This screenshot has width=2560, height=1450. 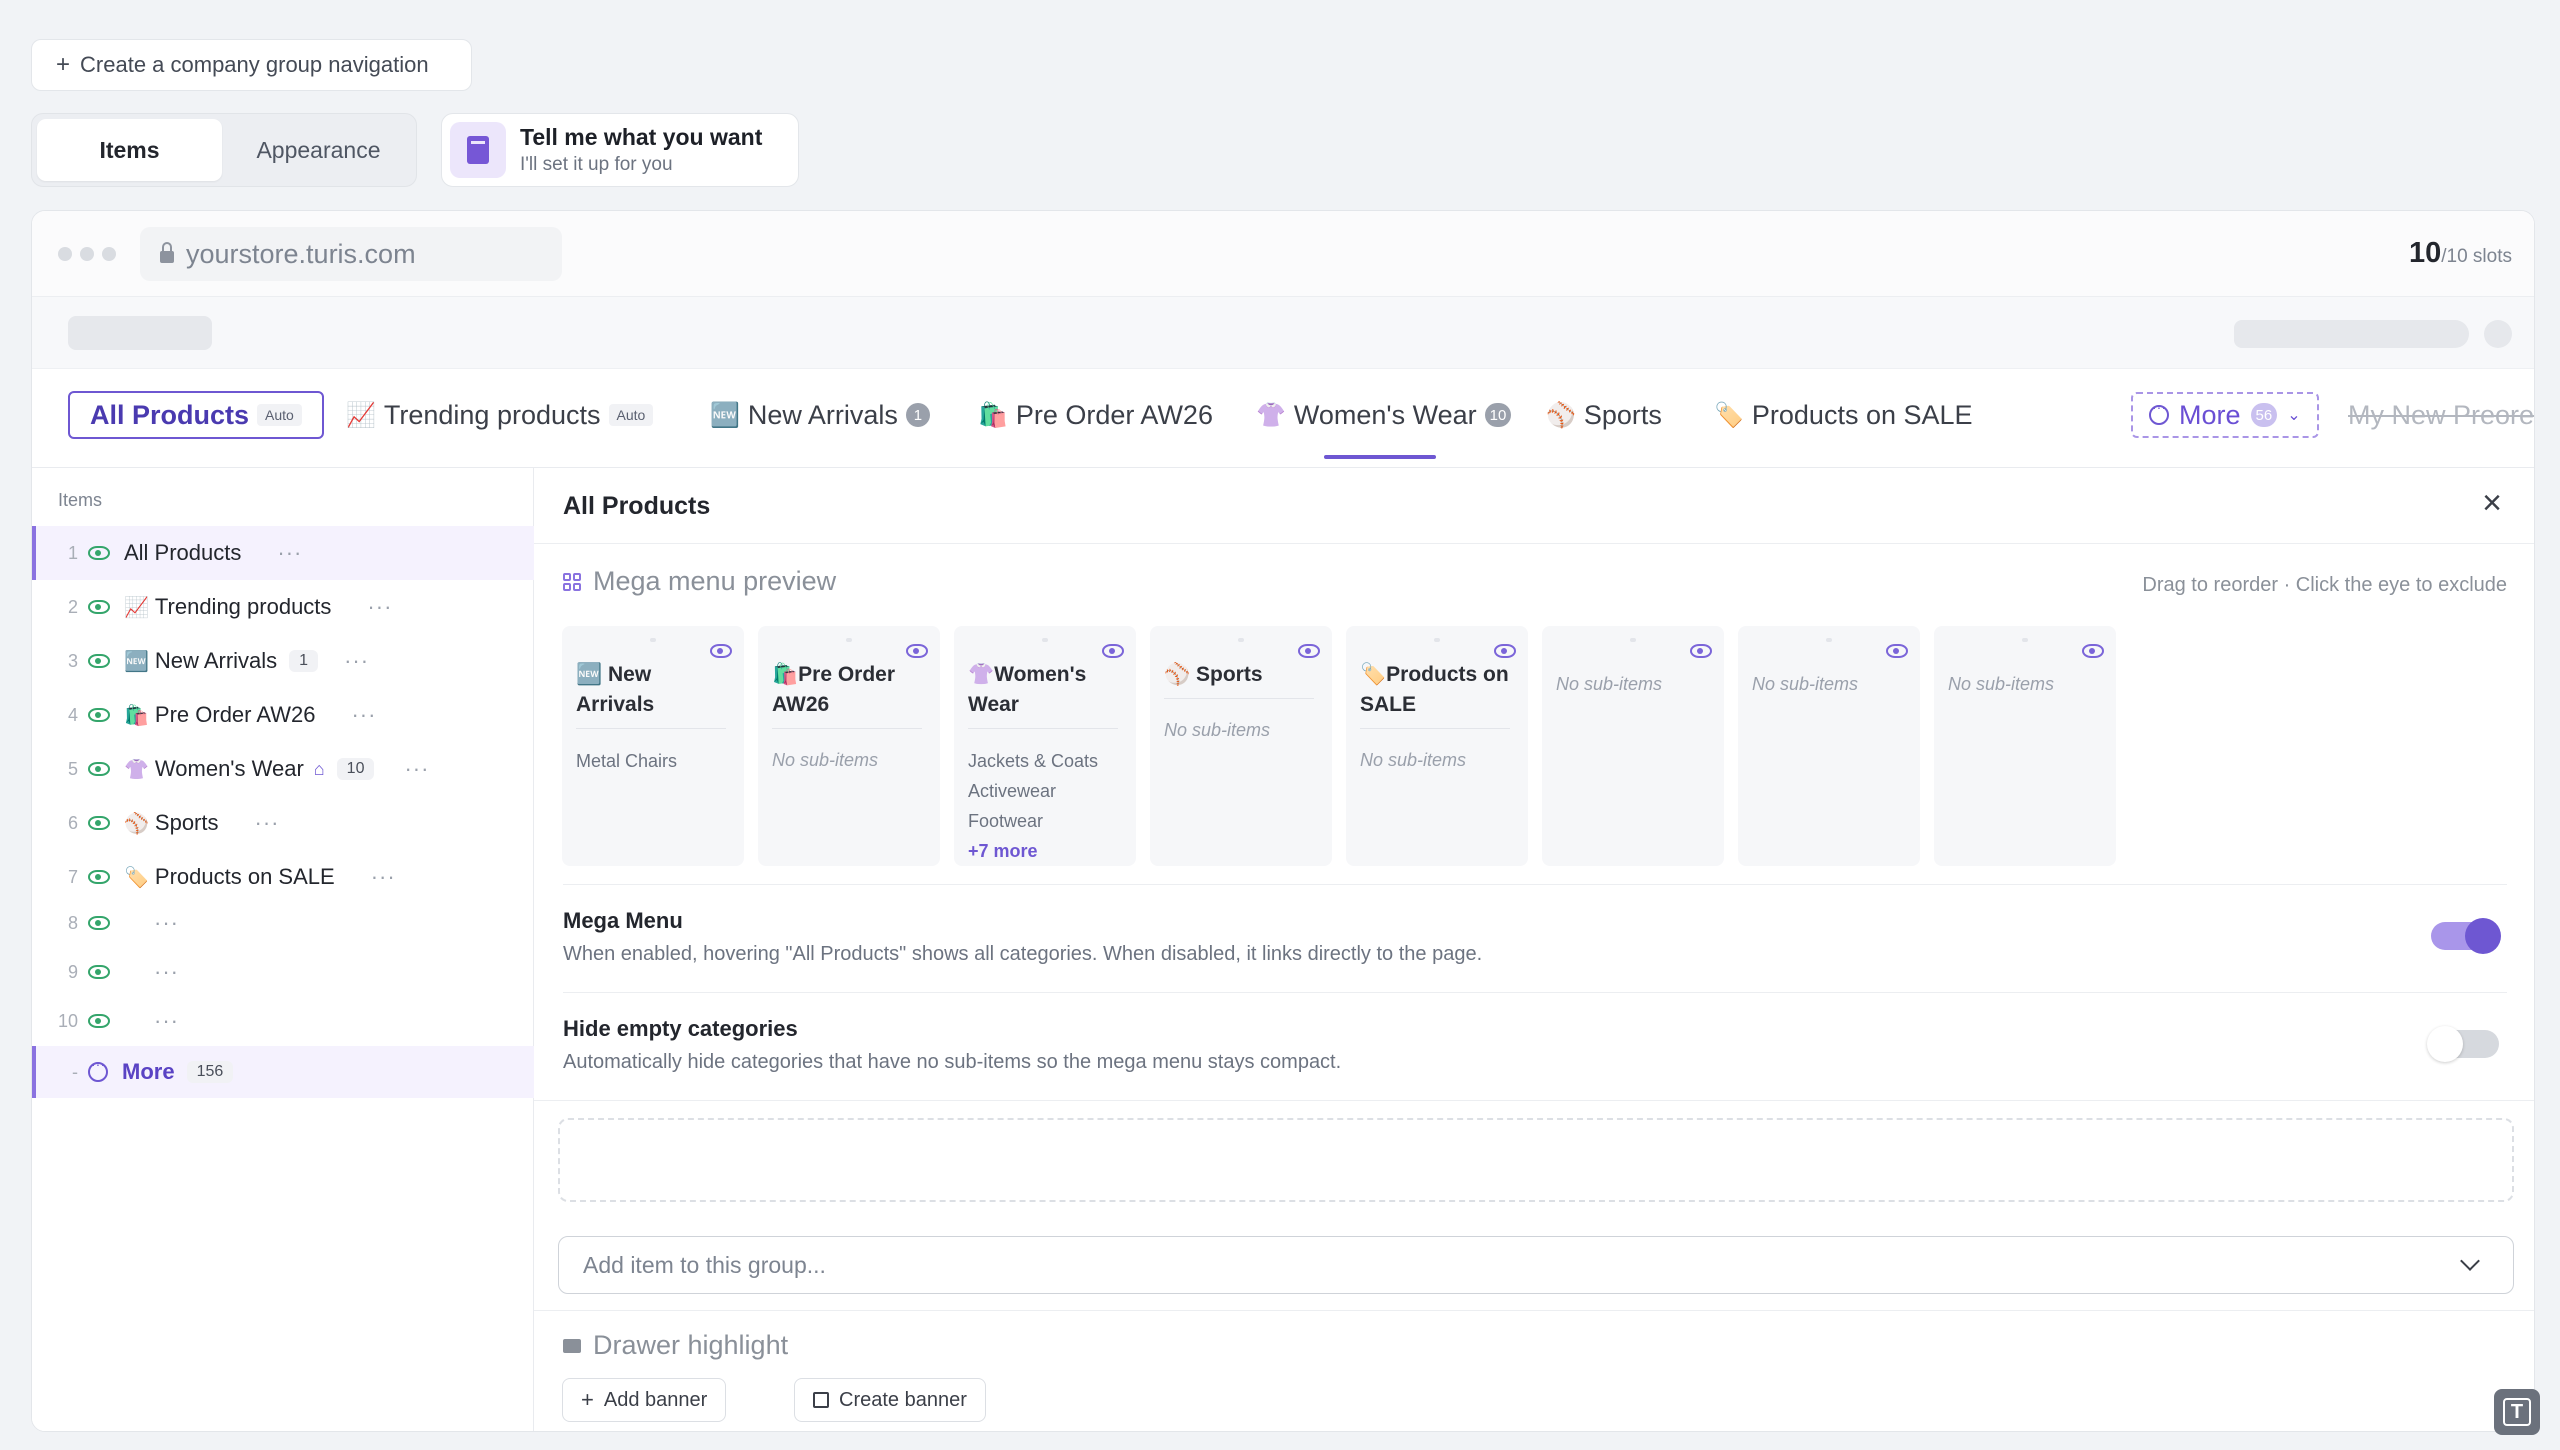 I want to click on mega-card-new-arrivals: 🆕 New Arrivals Metal Chairs, so click(x=653, y=746).